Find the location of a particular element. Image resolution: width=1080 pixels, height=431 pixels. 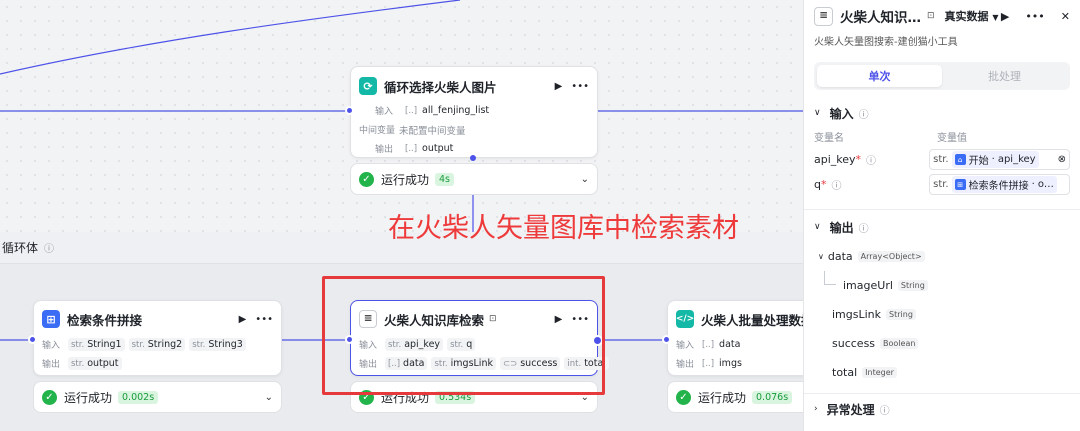

chevron-right-icon: › is located at coordinates (816, 409).